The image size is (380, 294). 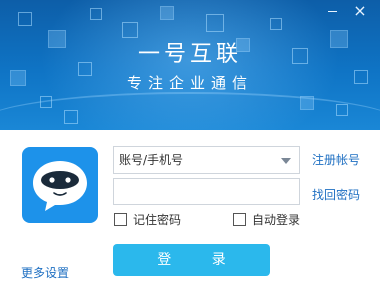 I want to click on account-input, so click(x=194, y=160).